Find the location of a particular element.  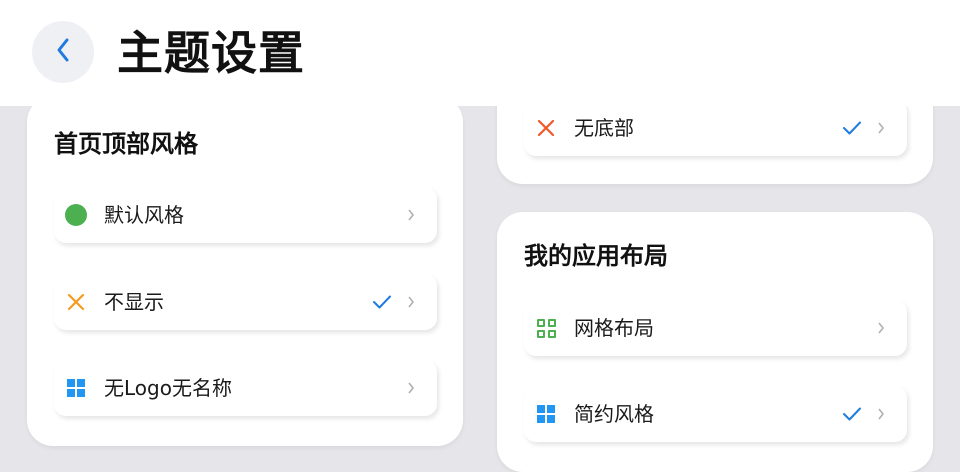

option-default-style: 默认风格 is located at coordinates (245, 215).